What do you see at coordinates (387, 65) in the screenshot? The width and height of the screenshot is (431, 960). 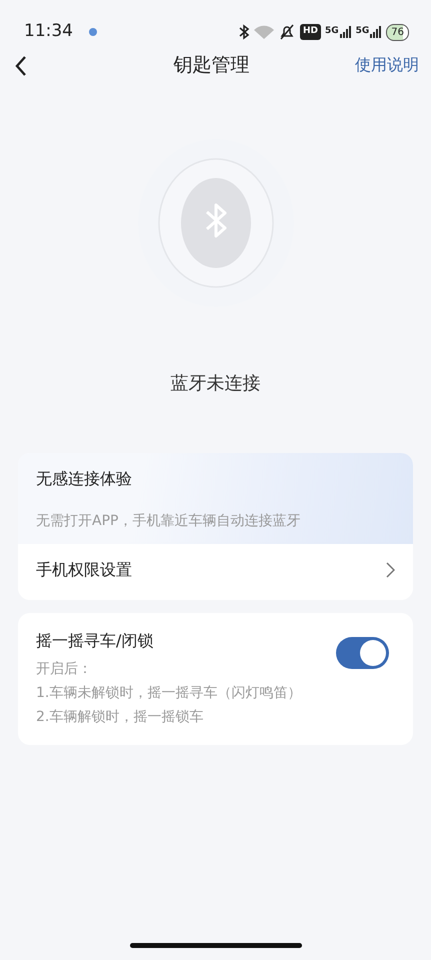 I see `help-link: 使用说明` at bounding box center [387, 65].